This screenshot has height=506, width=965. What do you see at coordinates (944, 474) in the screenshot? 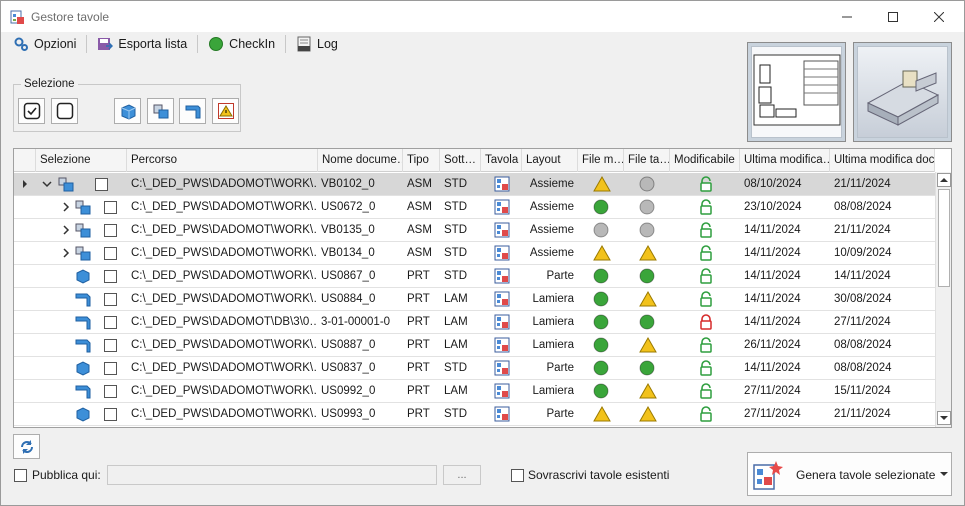
I see `genera-dropdown-arrow` at bounding box center [944, 474].